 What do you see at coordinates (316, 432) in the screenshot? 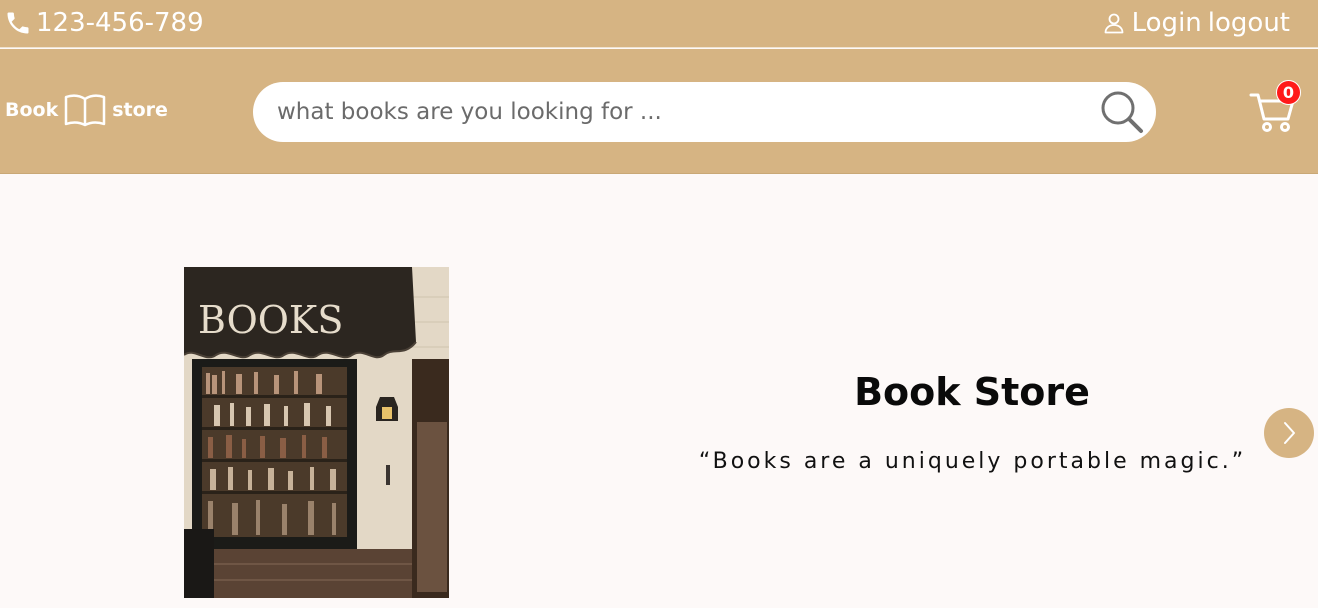
I see `bookstore-image: BOOKS` at bounding box center [316, 432].